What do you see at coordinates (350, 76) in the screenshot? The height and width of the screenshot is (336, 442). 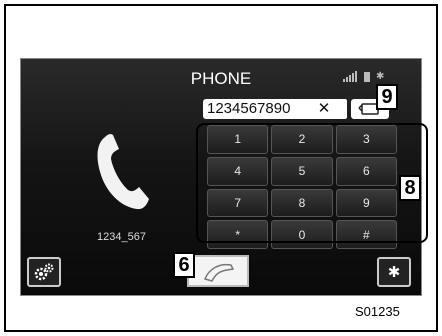 I see `signal-strength-icon` at bounding box center [350, 76].